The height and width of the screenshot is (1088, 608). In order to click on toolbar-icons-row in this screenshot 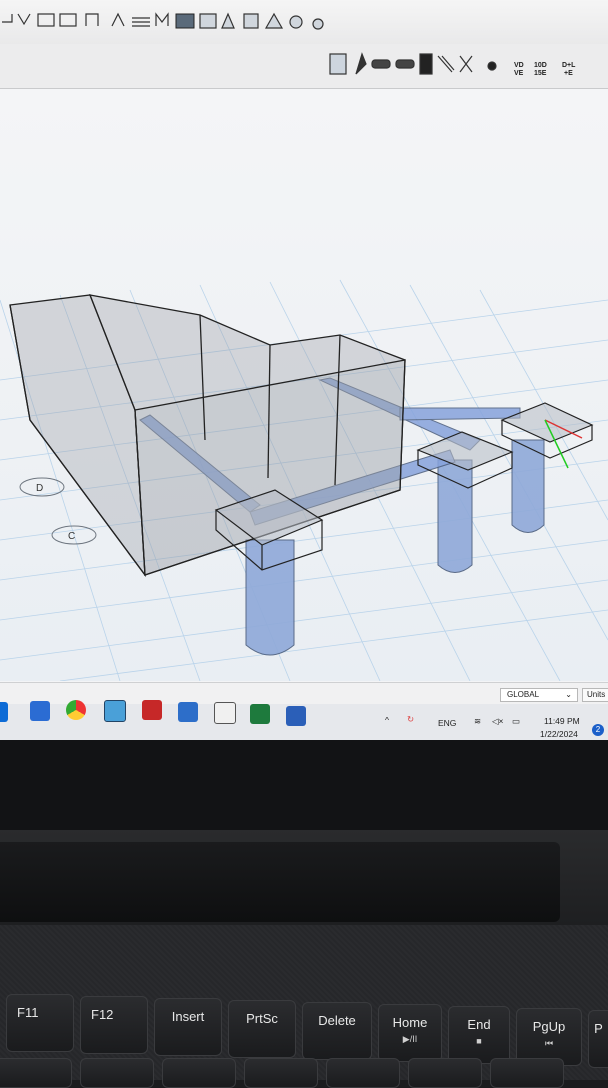, I will do `click(163, 21)`.